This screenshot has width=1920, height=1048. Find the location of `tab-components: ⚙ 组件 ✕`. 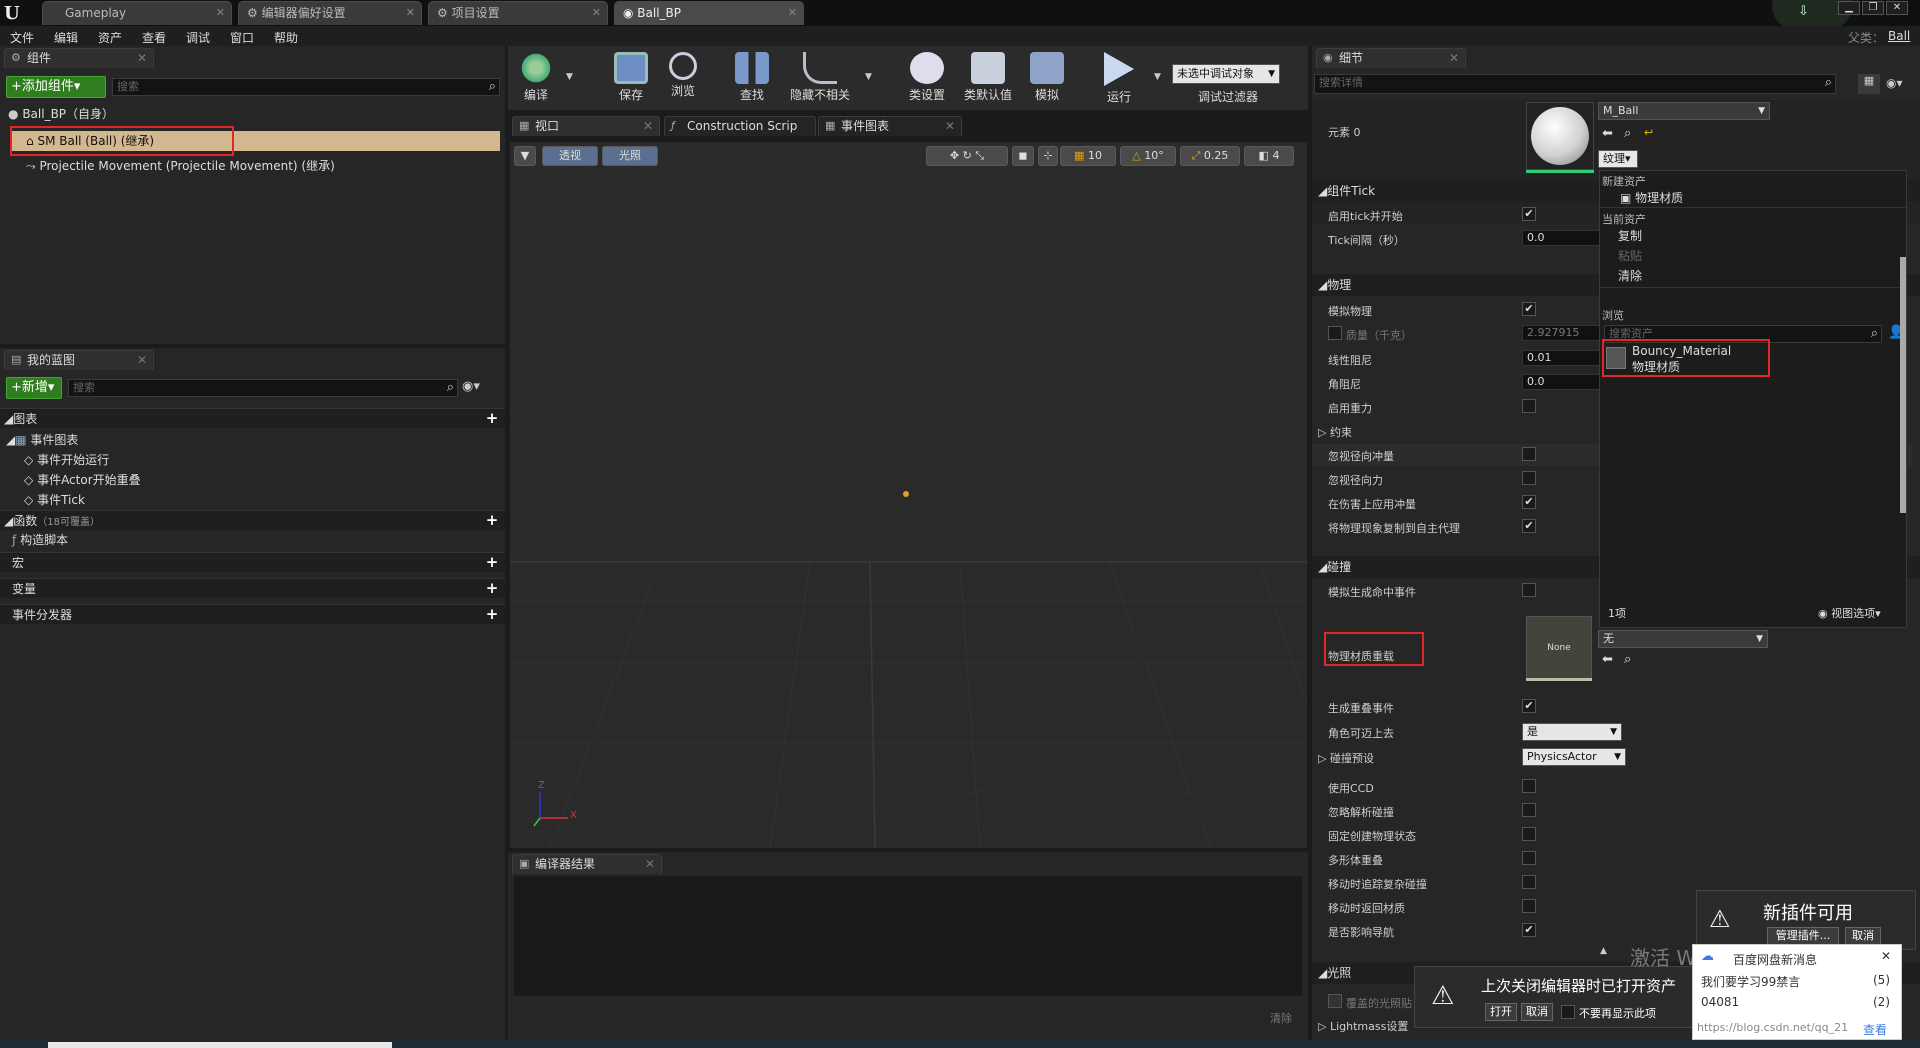

tab-components: ⚙ 组件 ✕ is located at coordinates (79, 58).